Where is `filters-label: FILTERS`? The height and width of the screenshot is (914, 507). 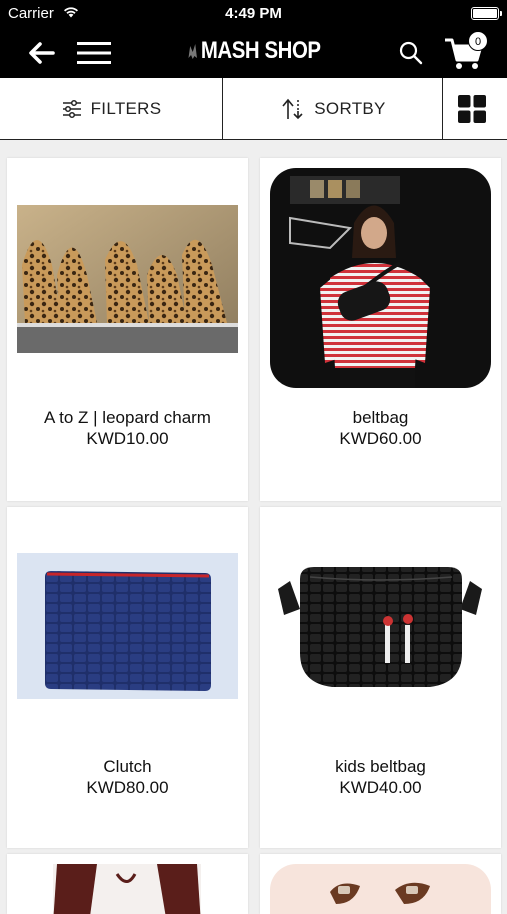 filters-label: FILTERS is located at coordinates (126, 108).